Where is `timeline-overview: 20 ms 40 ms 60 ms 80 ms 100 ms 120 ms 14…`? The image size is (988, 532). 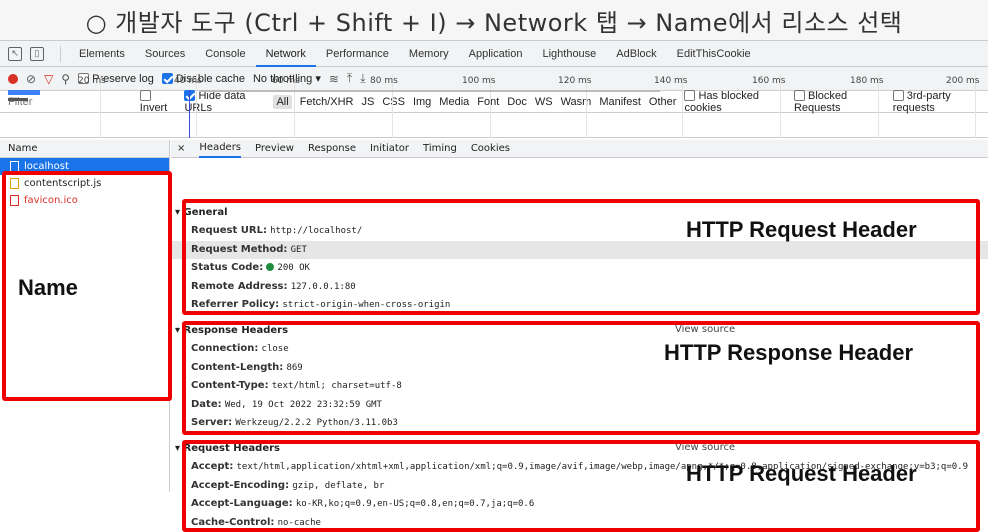
timeline-overview: 20 ms 40 ms 60 ms 80 ms 100 ms 120 ms 14… is located at coordinates (494, 106).